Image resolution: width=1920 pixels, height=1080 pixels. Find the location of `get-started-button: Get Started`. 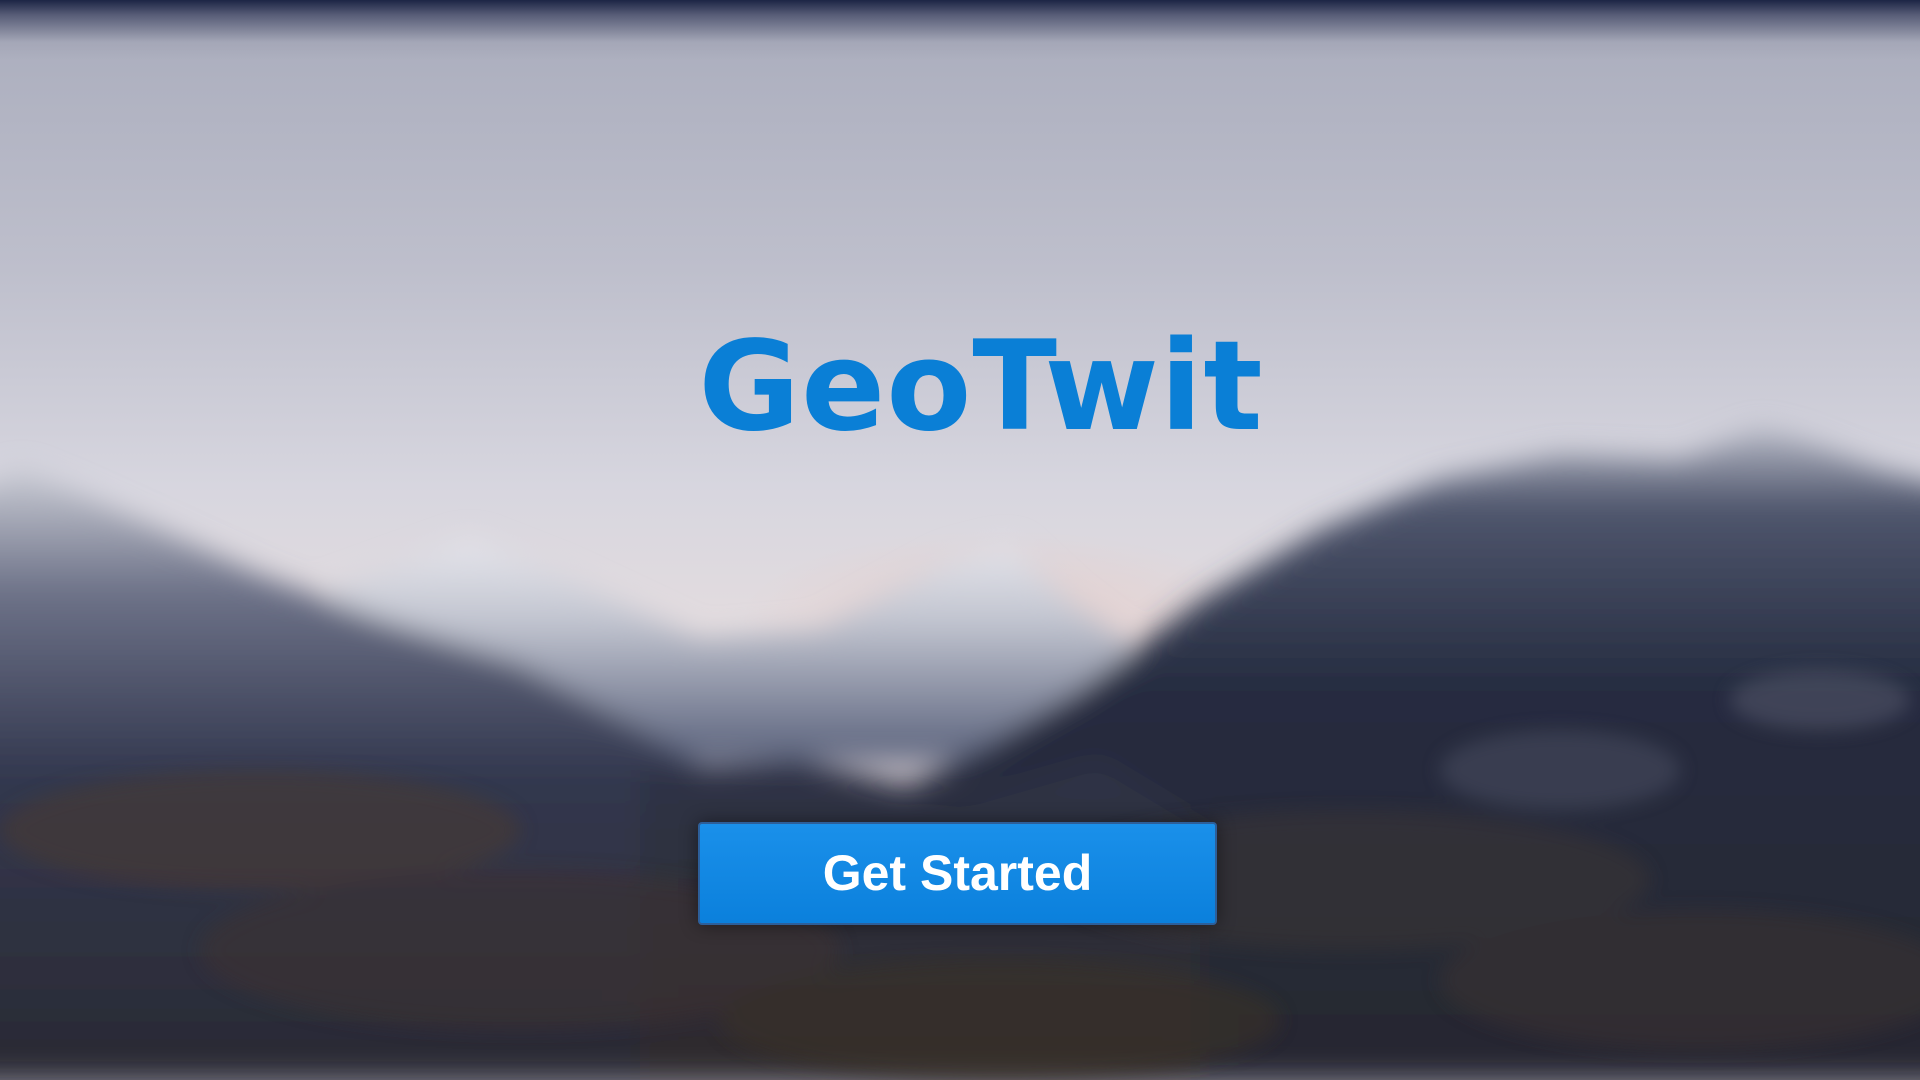

get-started-button: Get Started is located at coordinates (957, 873).